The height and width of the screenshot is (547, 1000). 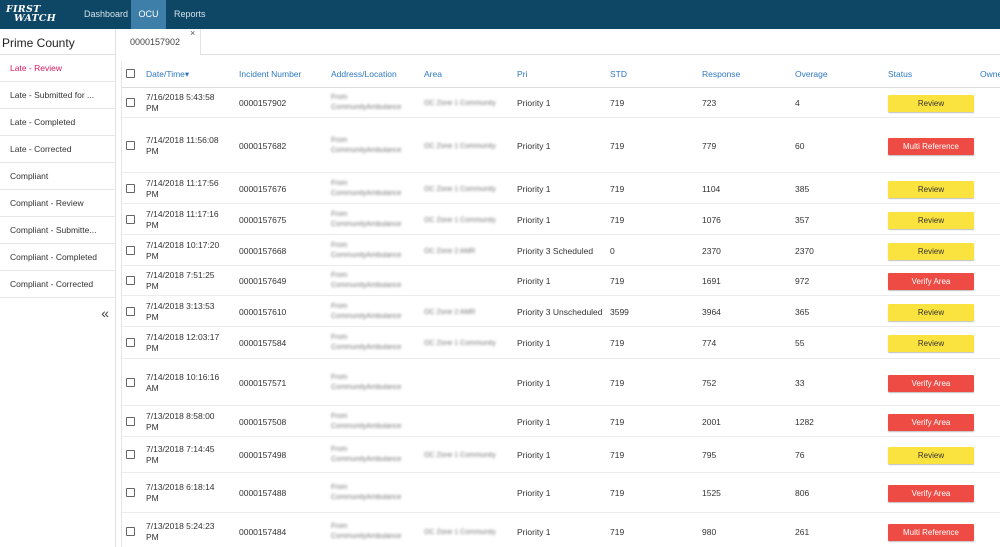 What do you see at coordinates (106, 14) in the screenshot?
I see `nav-tab-dashboard: Dashboard` at bounding box center [106, 14].